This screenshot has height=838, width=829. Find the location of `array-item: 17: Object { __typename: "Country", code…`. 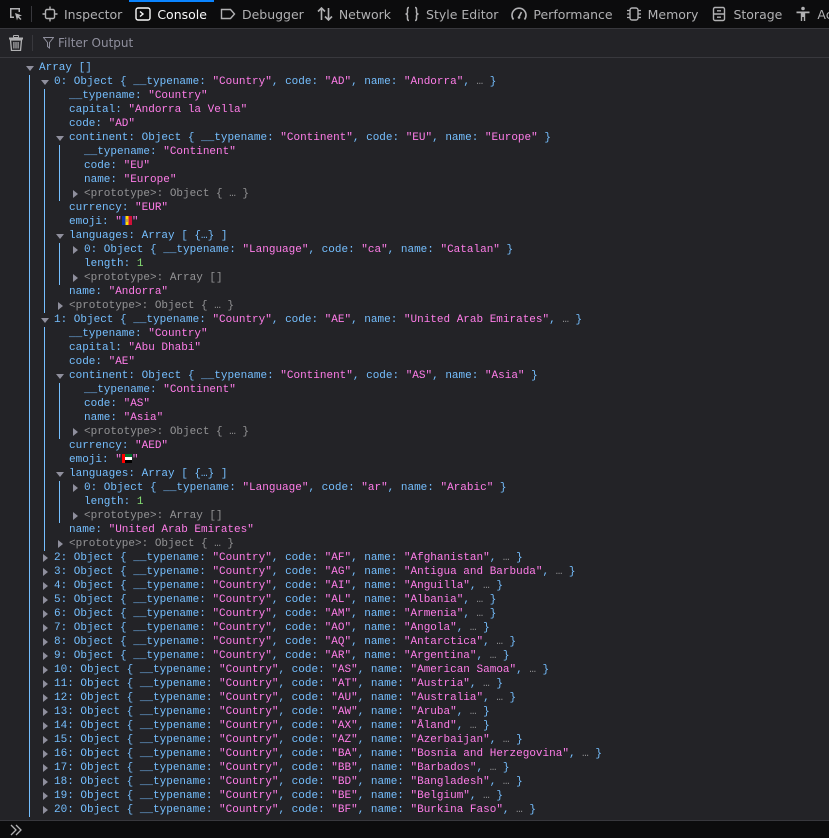

array-item: 17: Object { __typename: "Country", code… is located at coordinates (282, 768).